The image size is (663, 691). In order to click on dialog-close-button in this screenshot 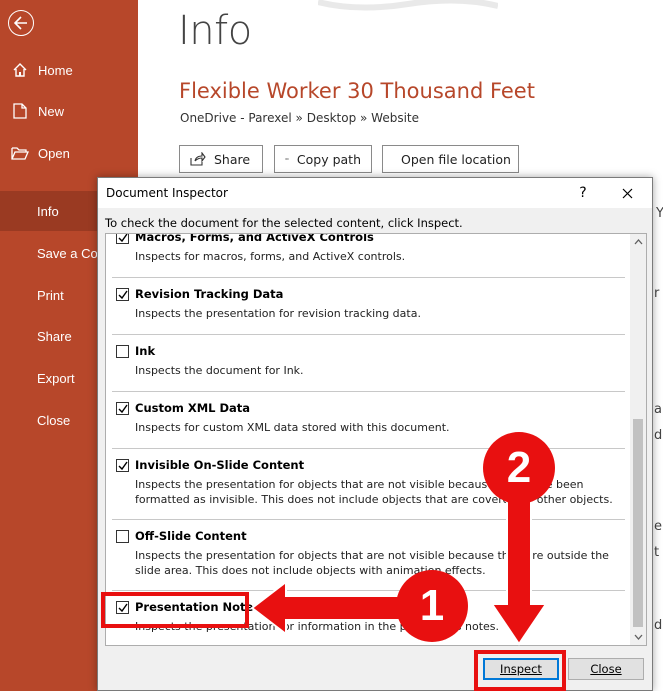, I will do `click(627, 193)`.